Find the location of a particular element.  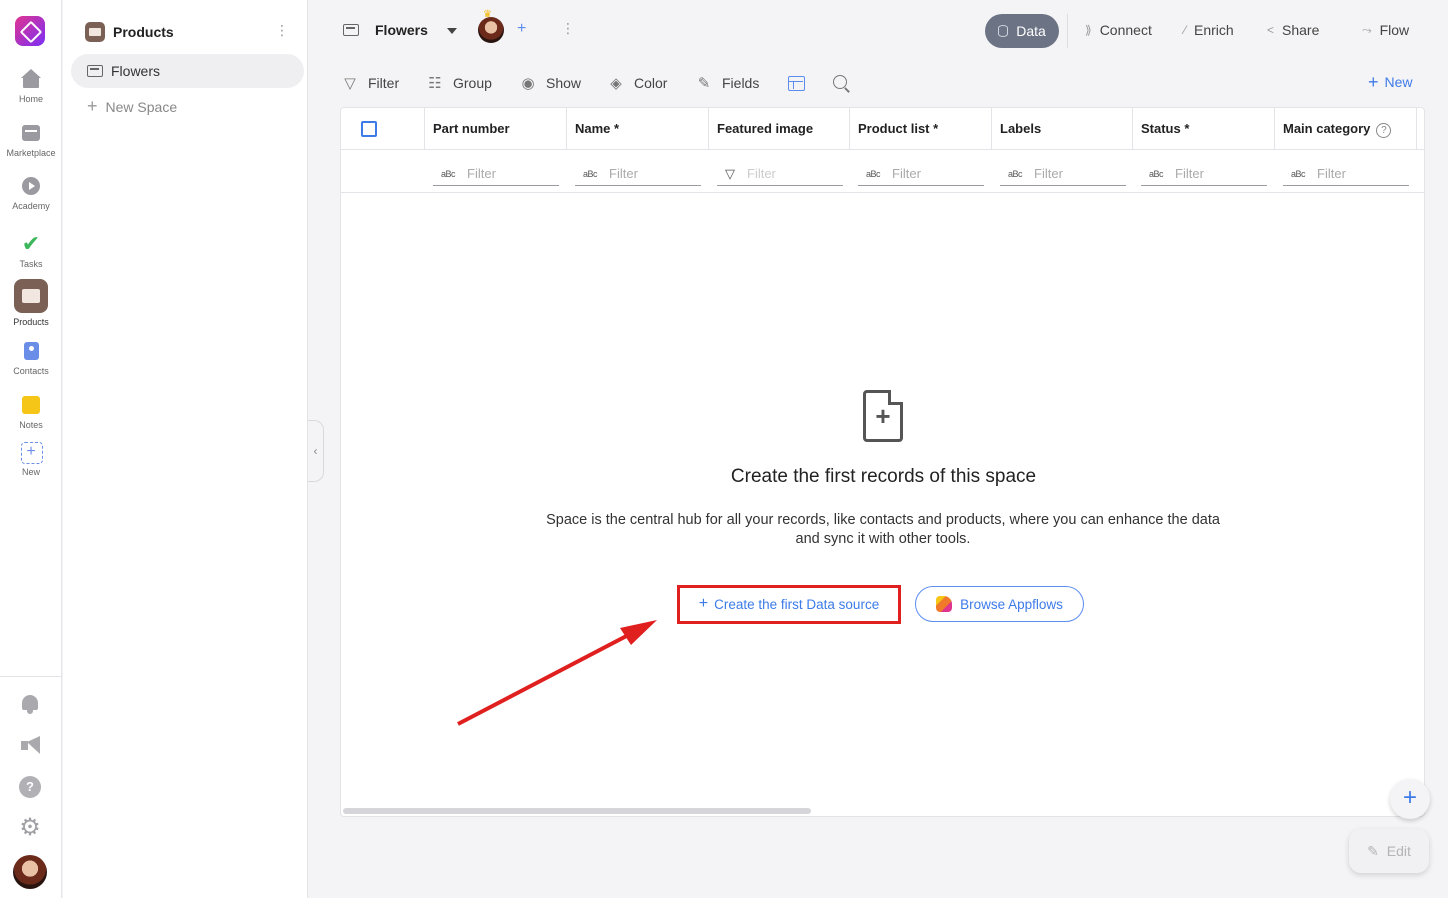

pencil-icon: ✎ is located at coordinates (1373, 850).